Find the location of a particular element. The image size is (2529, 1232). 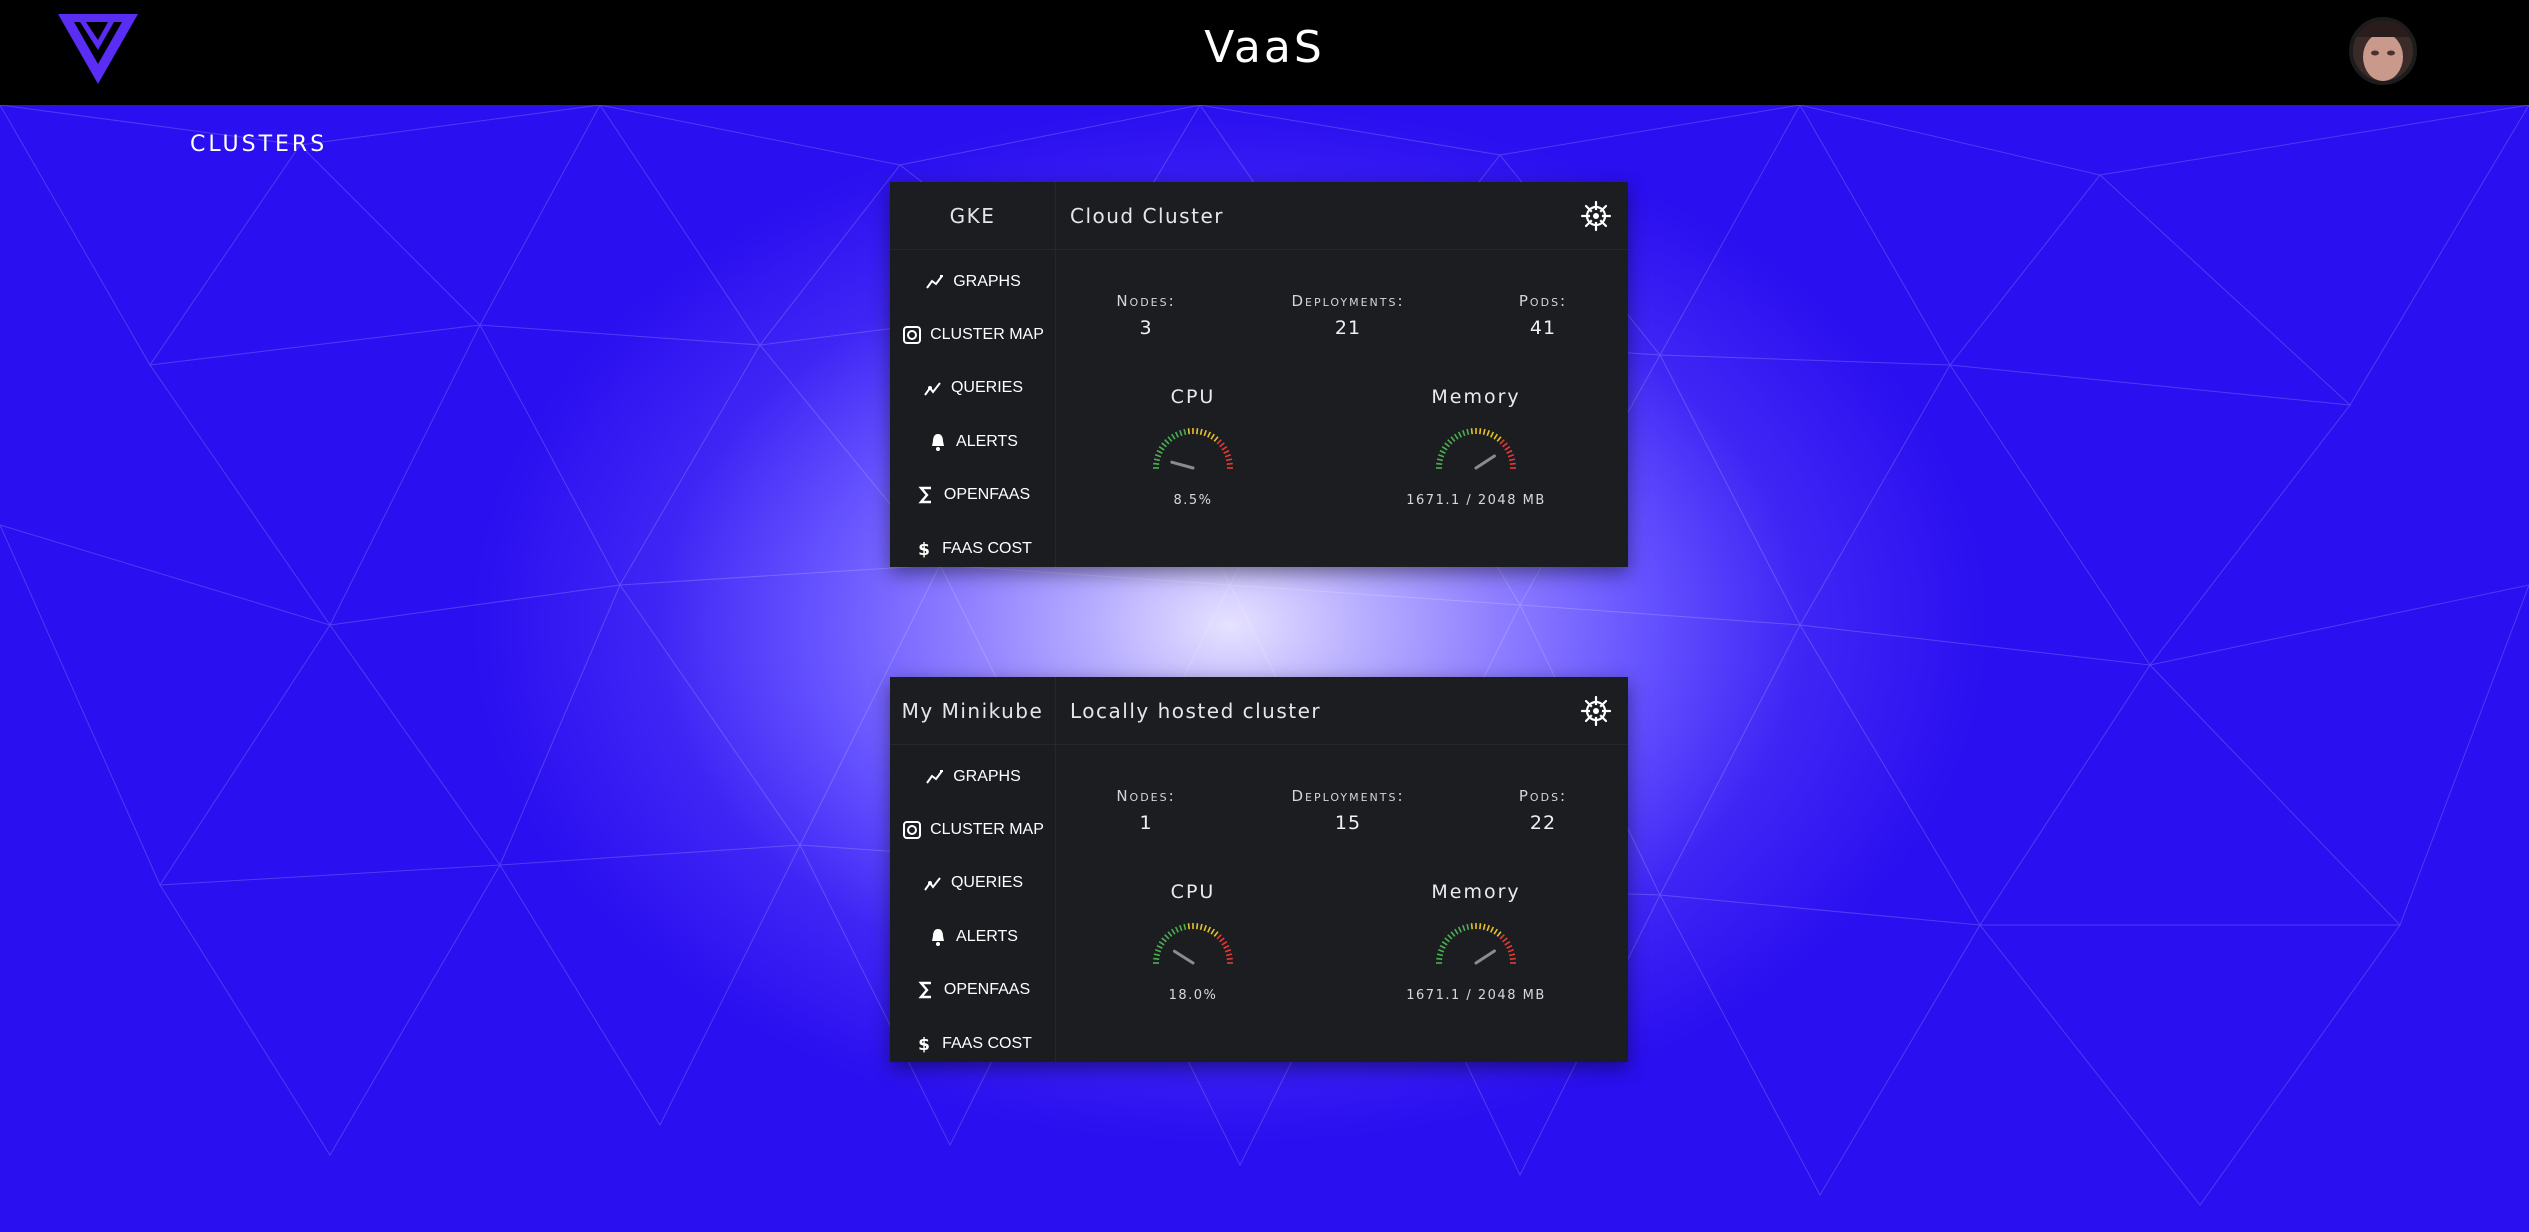

cpu-value: 8.5% is located at coordinates (1193, 500).